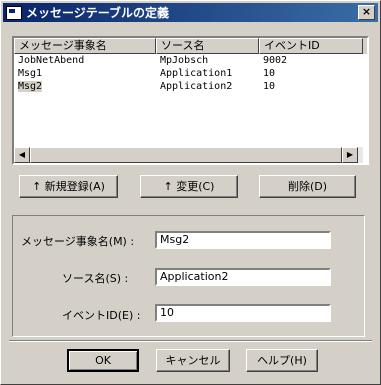 Image resolution: width=381 pixels, height=385 pixels. I want to click on cell-source: Application1, so click(196, 73).